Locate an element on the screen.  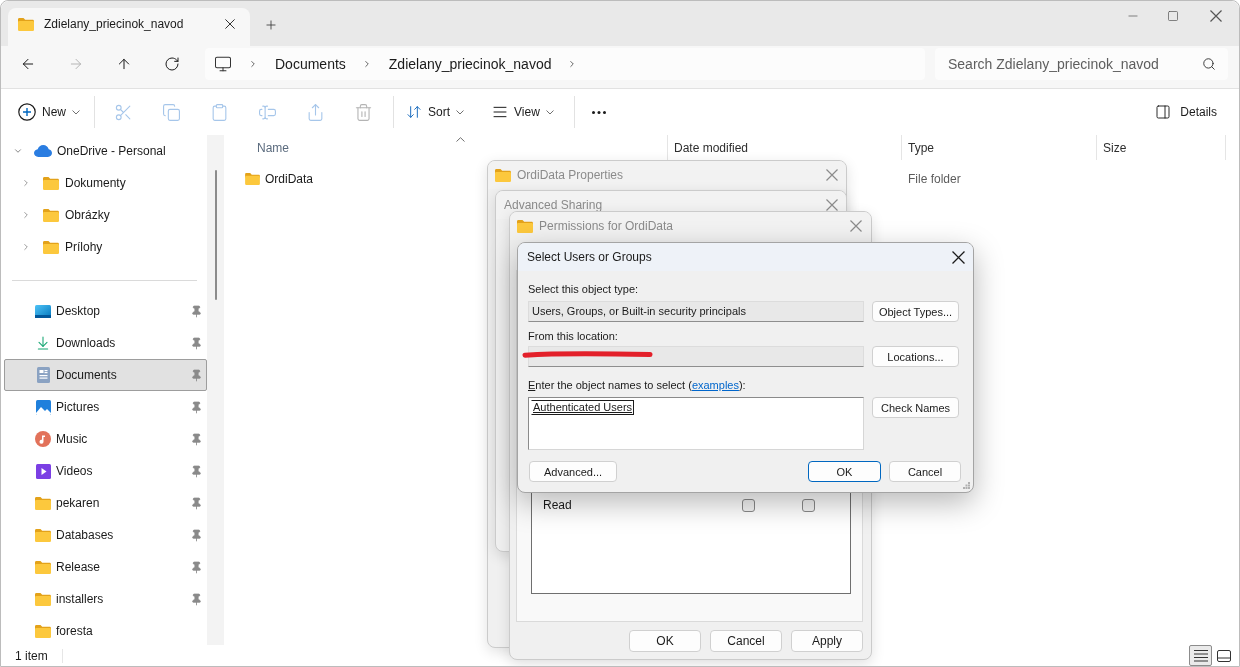
dialog-button: Apply is located at coordinates (827, 641).